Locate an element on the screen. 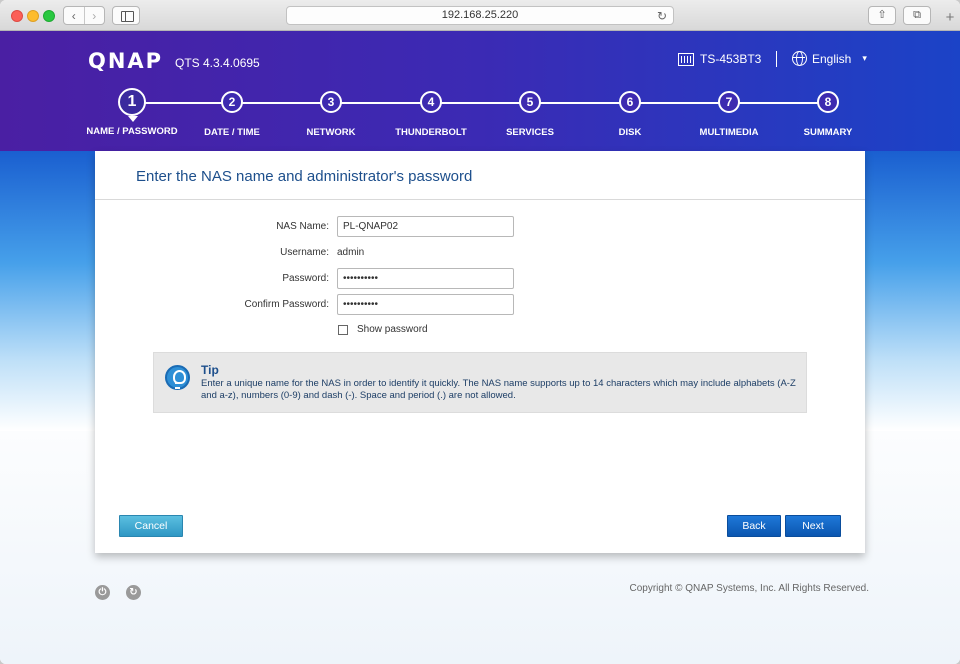 This screenshot has height=664, width=960. address-bar: 192.168.25.220 ↻ is located at coordinates (480, 15).